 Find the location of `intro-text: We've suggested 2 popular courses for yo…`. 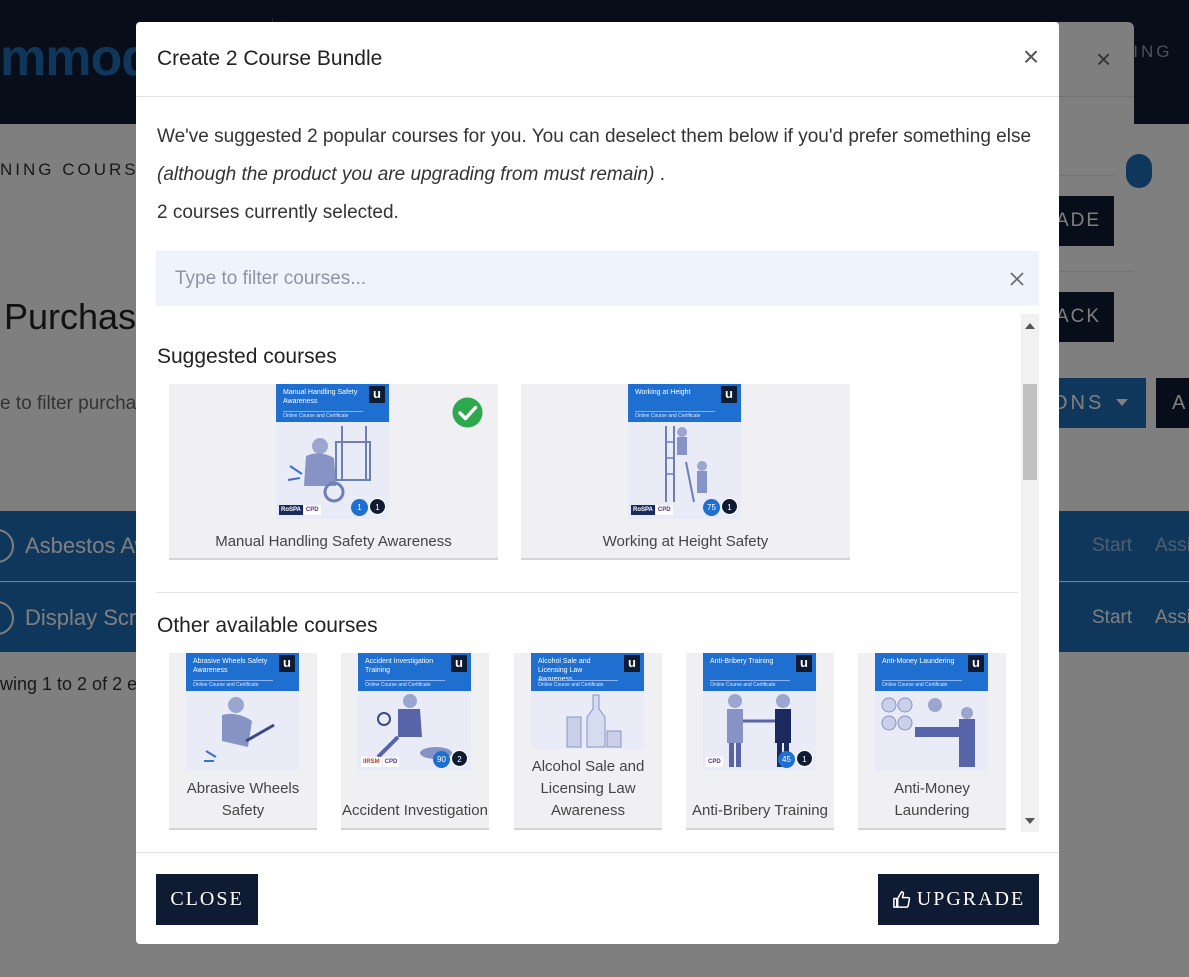

intro-text: We've suggested 2 popular courses for yo… is located at coordinates (602, 175).